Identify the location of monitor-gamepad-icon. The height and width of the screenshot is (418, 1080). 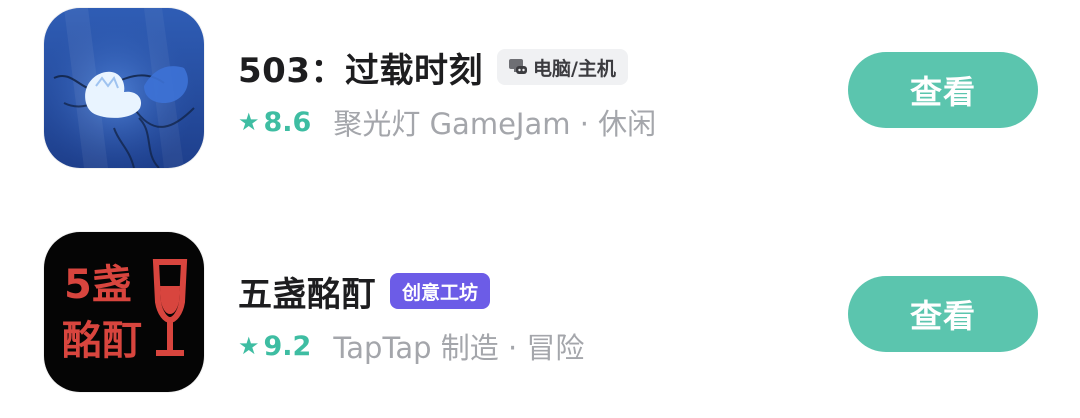
(517, 66).